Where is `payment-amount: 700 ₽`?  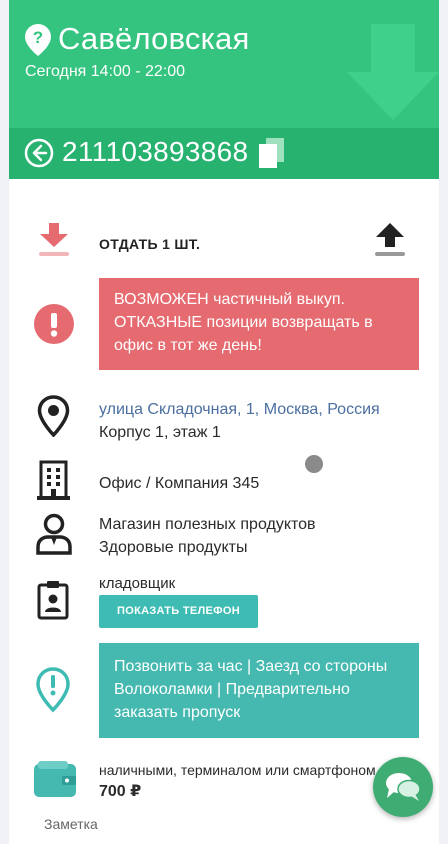 payment-amount: 700 ₽ is located at coordinates (120, 791).